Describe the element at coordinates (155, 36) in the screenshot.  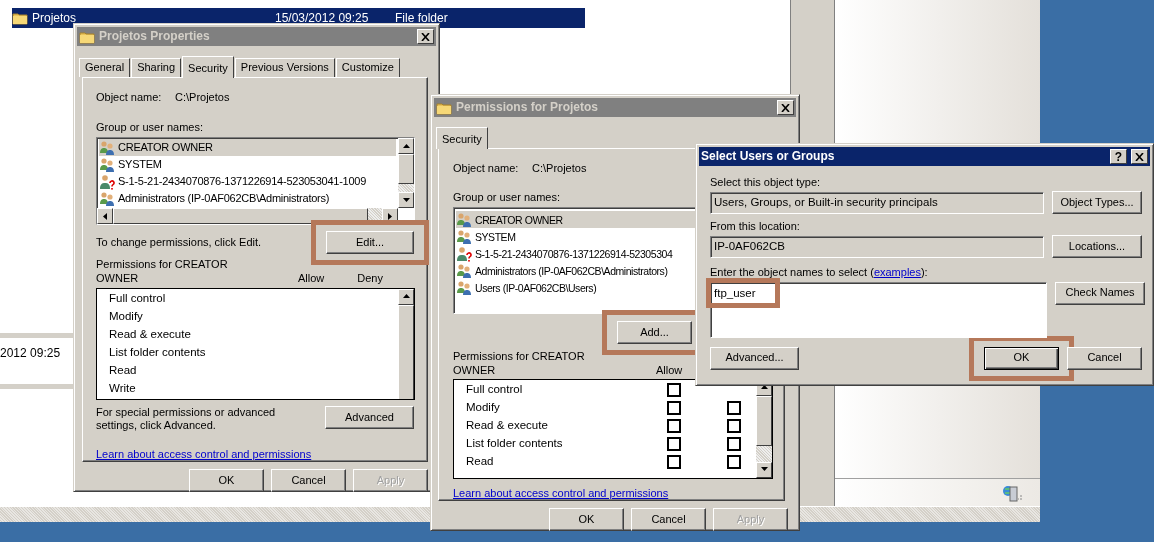
I see `window-title: Projetos Properties` at that location.